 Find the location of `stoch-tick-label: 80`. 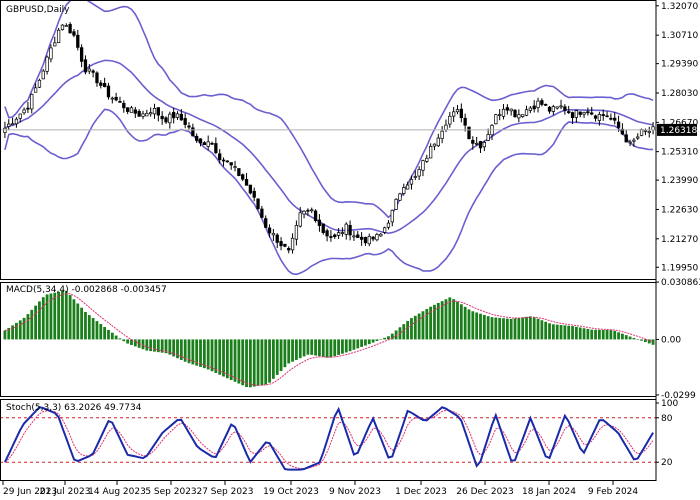

stoch-tick-label: 80 is located at coordinates (667, 419).